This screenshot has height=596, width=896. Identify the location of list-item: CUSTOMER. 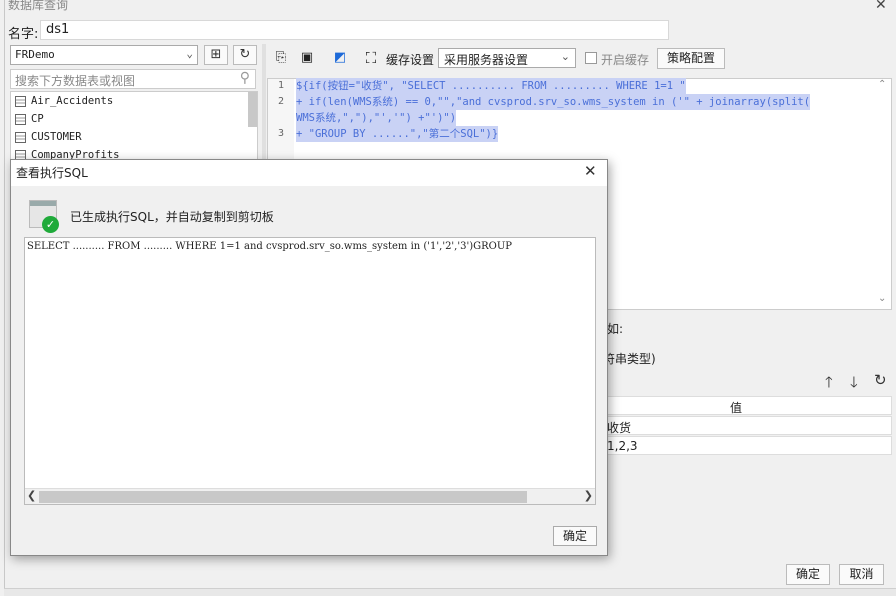
(134, 137).